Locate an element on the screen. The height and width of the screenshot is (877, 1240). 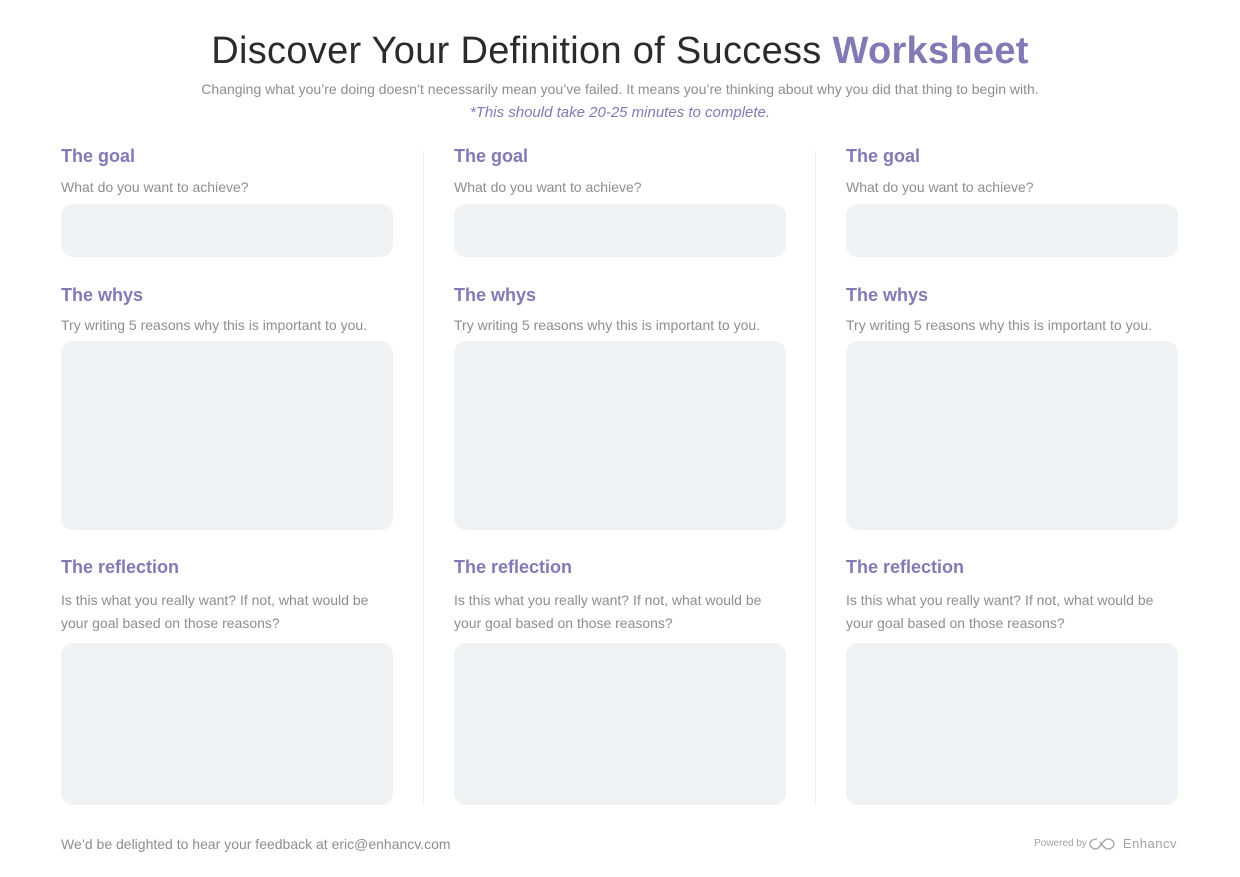
title-main: Discover Your Definition of Success is located at coordinates (516, 51).